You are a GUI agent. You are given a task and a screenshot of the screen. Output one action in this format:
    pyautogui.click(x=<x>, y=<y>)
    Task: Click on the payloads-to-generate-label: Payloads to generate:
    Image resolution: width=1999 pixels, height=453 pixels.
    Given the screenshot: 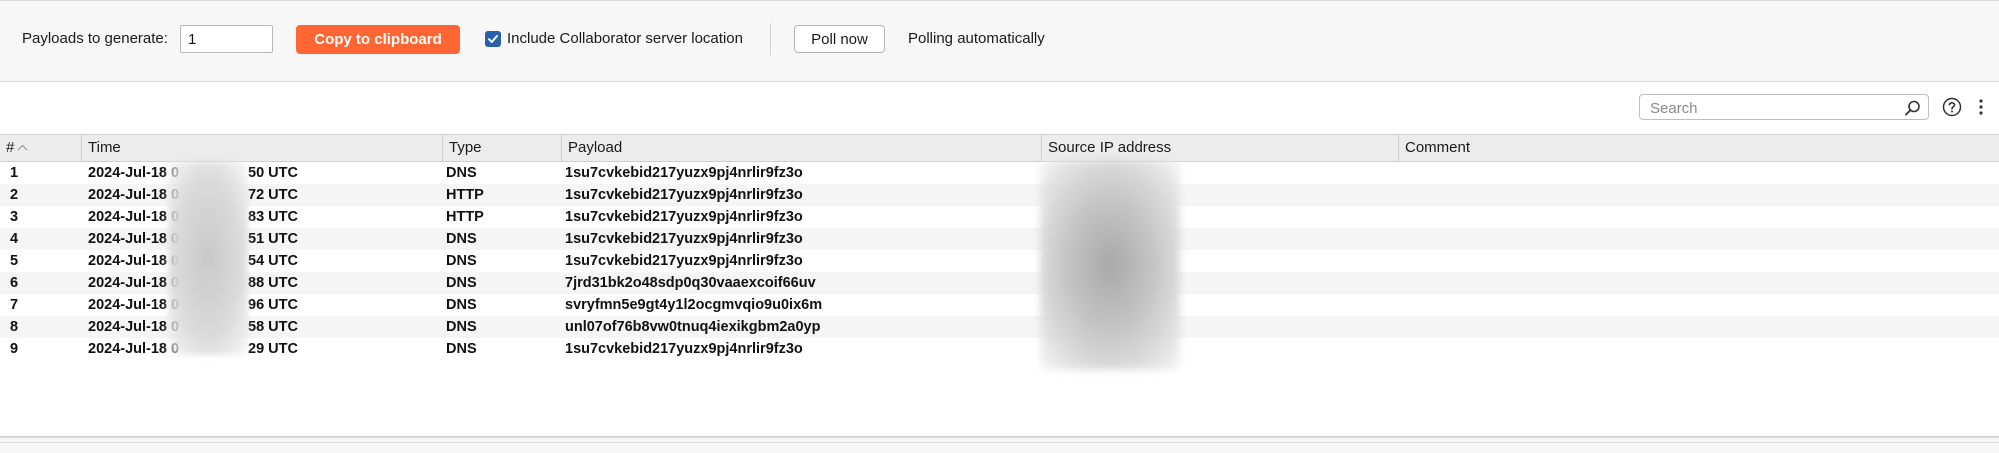 What is the action you would take?
    pyautogui.click(x=95, y=38)
    